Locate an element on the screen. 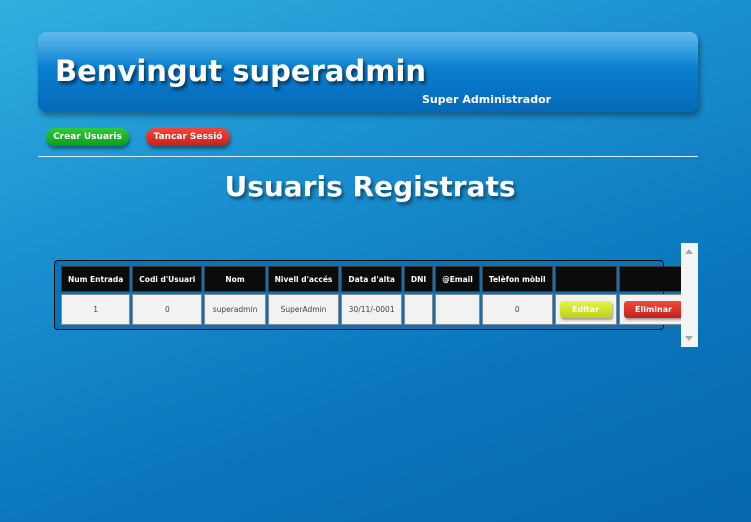 This screenshot has width=751, height=522. scroll-down-arrow-icon is located at coordinates (689, 338).